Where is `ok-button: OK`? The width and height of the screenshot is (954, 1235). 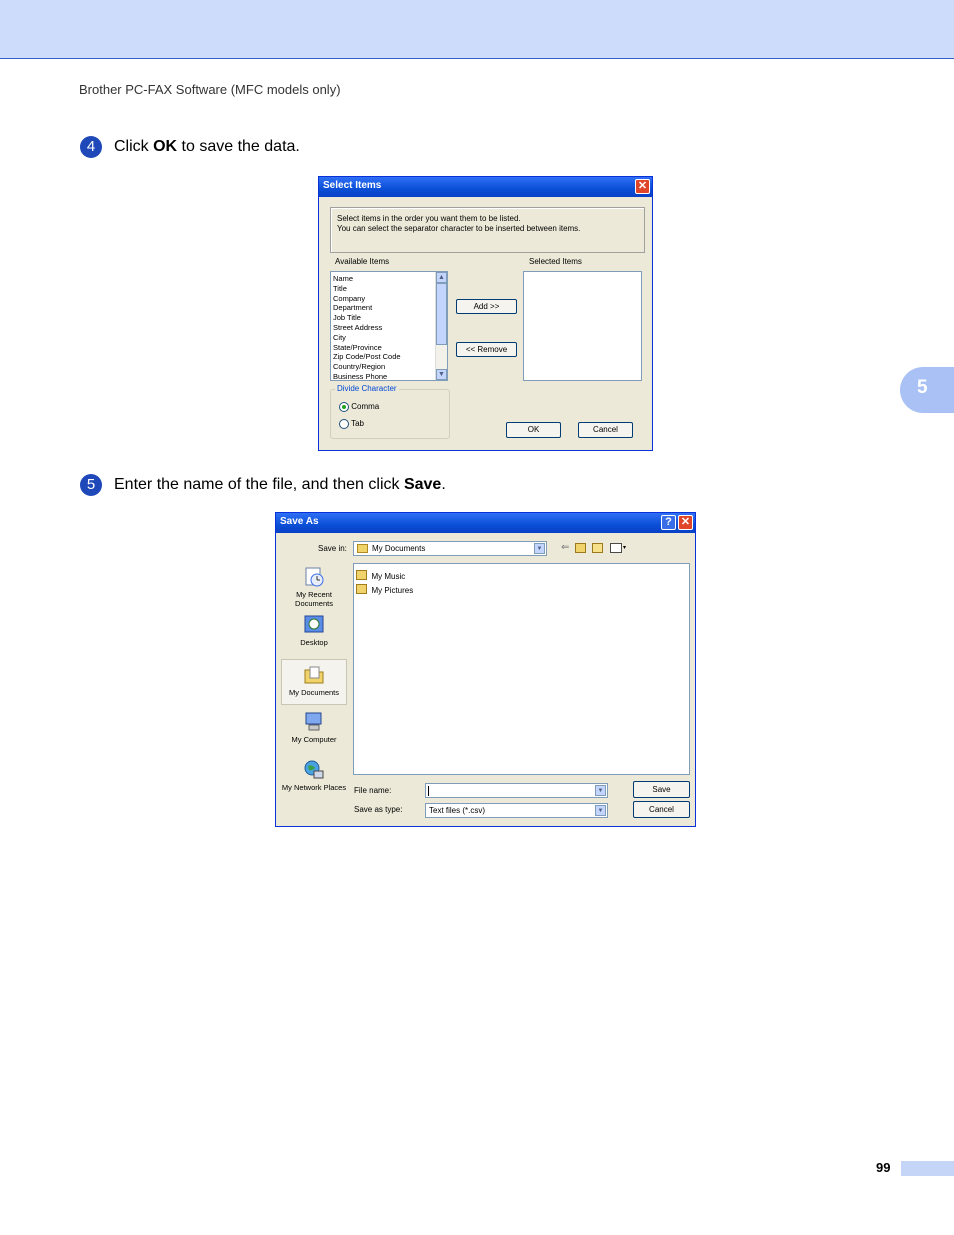 ok-button: OK is located at coordinates (533, 430).